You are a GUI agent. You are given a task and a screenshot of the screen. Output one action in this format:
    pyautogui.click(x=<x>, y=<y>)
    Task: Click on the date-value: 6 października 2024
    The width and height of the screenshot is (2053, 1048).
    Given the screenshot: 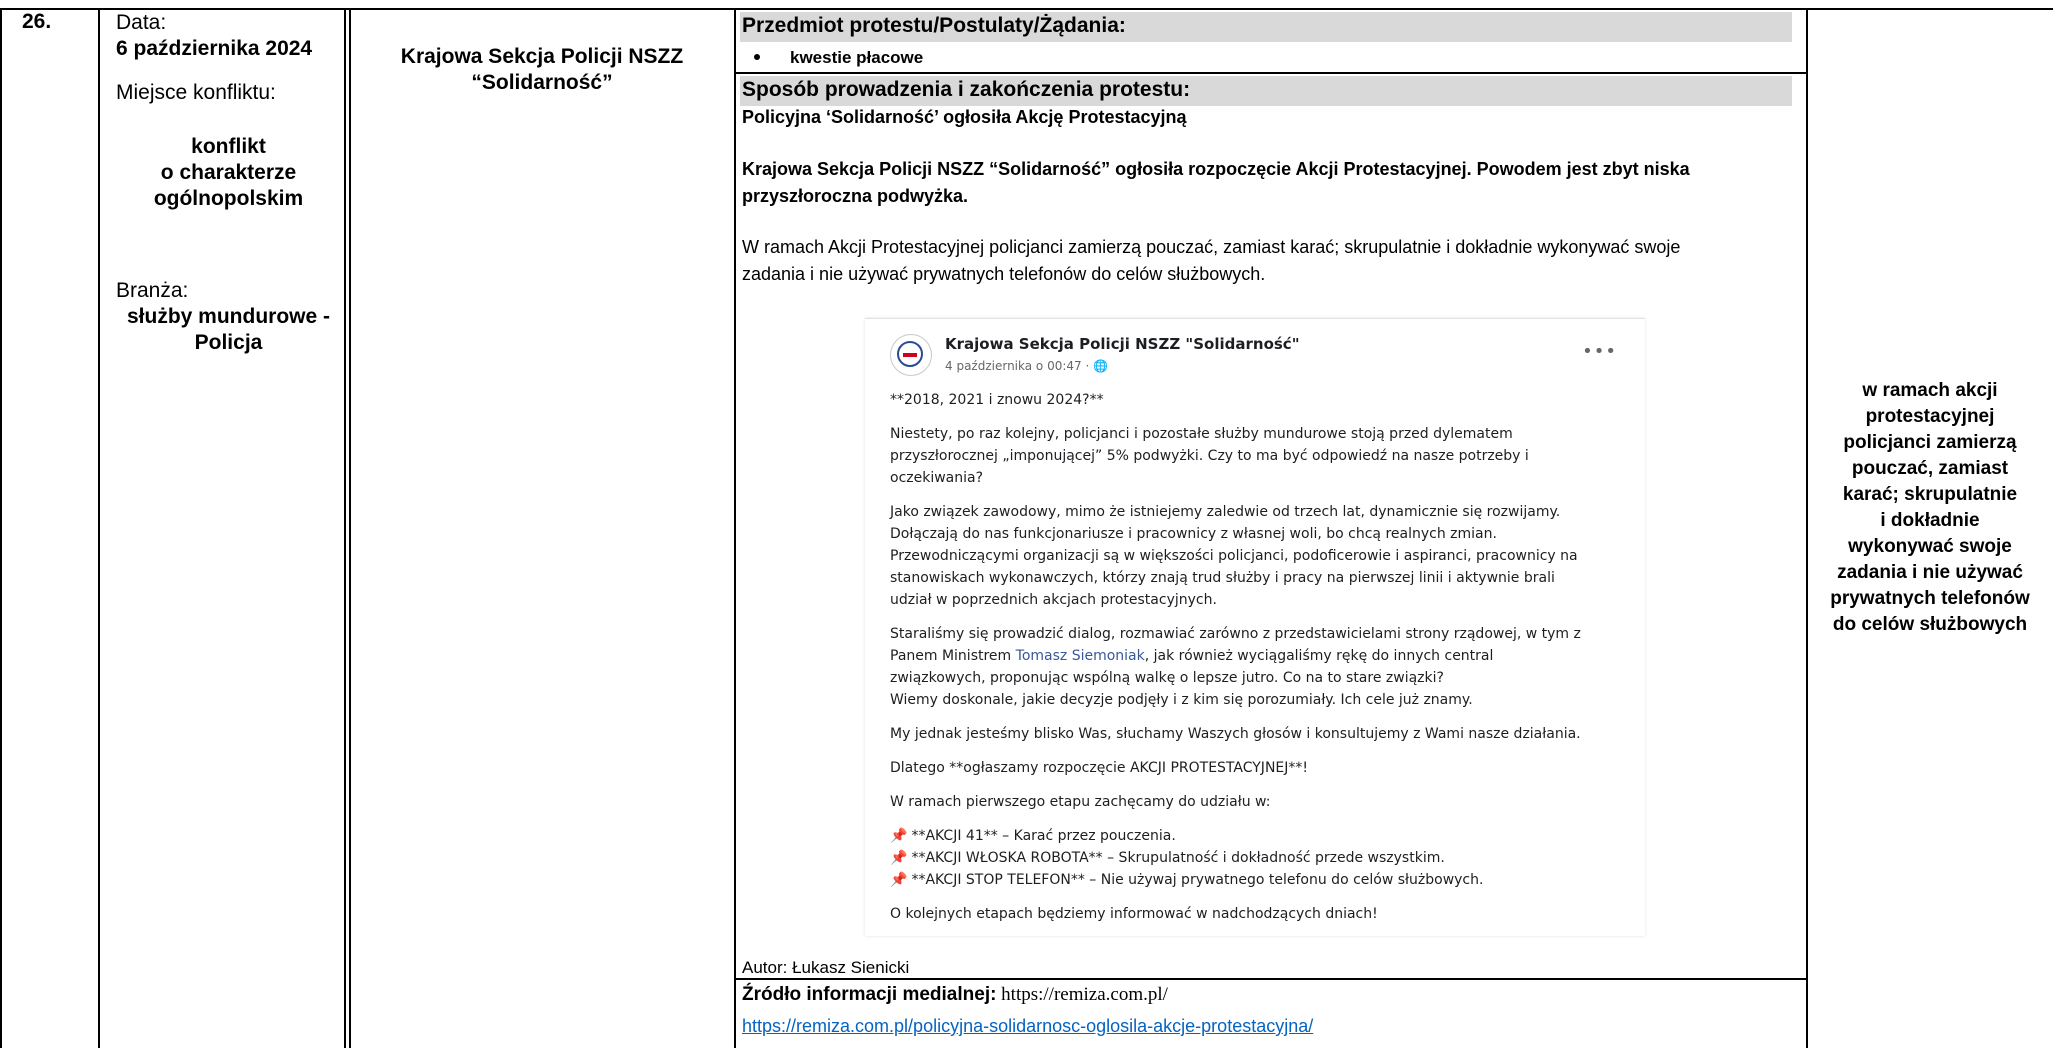 What is the action you would take?
    pyautogui.click(x=214, y=48)
    